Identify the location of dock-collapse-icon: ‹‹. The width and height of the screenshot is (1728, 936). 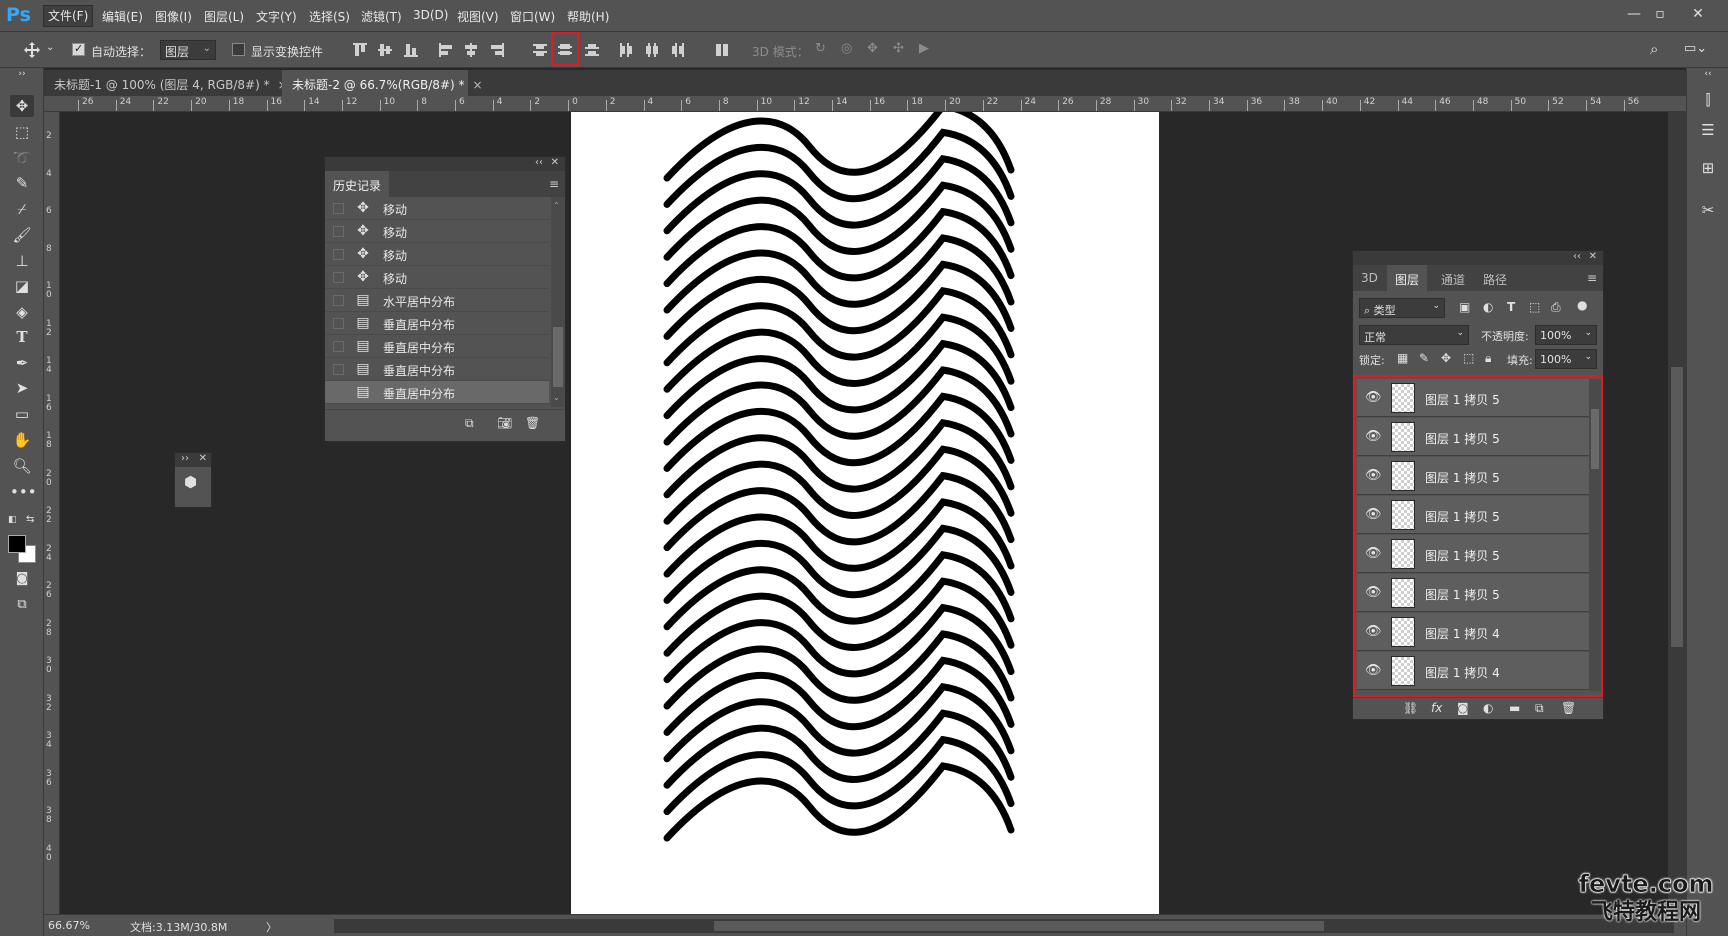
(1708, 74).